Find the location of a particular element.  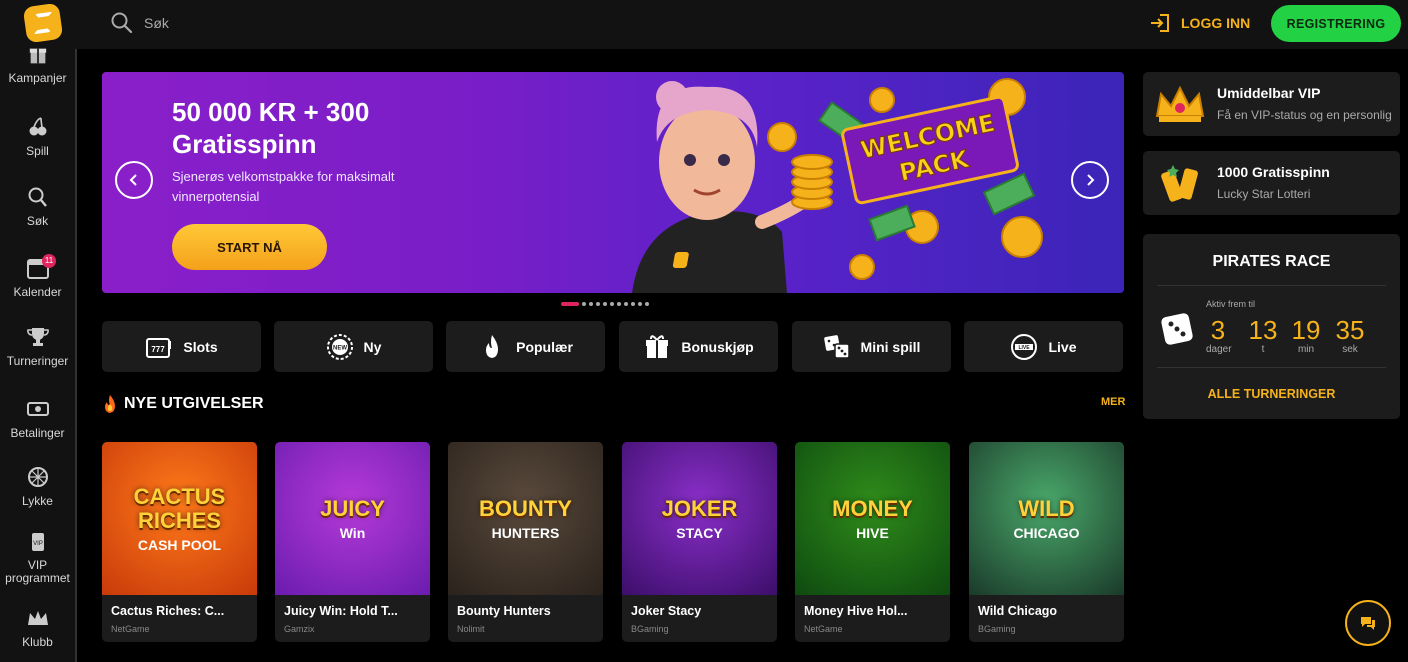

chat-button is located at coordinates (1368, 623).